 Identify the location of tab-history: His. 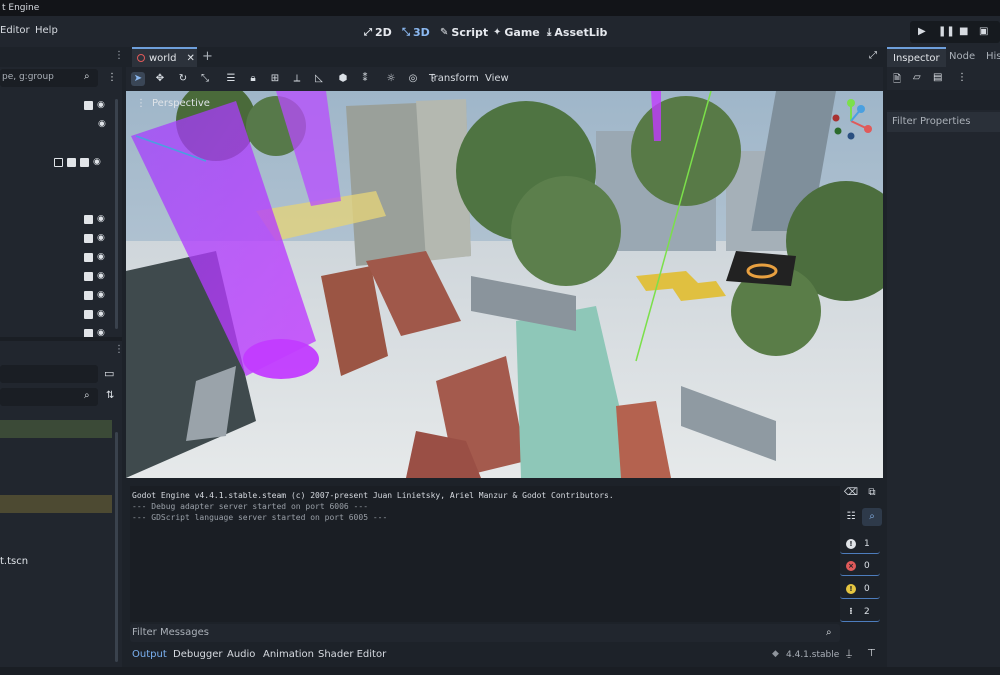
(990, 57).